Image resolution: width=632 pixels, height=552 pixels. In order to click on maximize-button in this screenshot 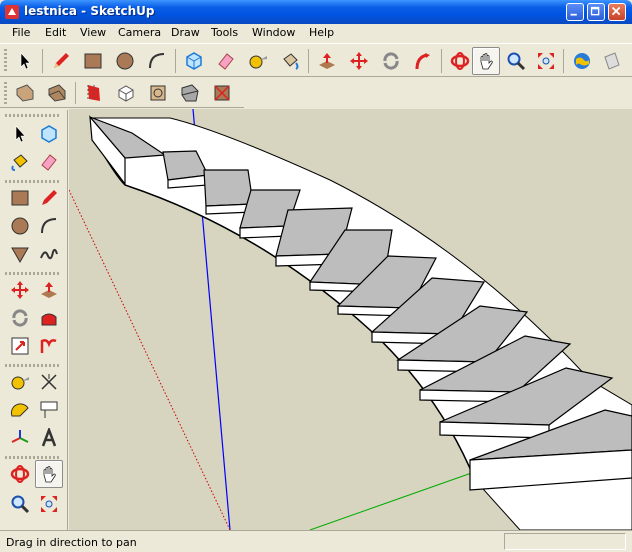, I will do `click(596, 12)`.